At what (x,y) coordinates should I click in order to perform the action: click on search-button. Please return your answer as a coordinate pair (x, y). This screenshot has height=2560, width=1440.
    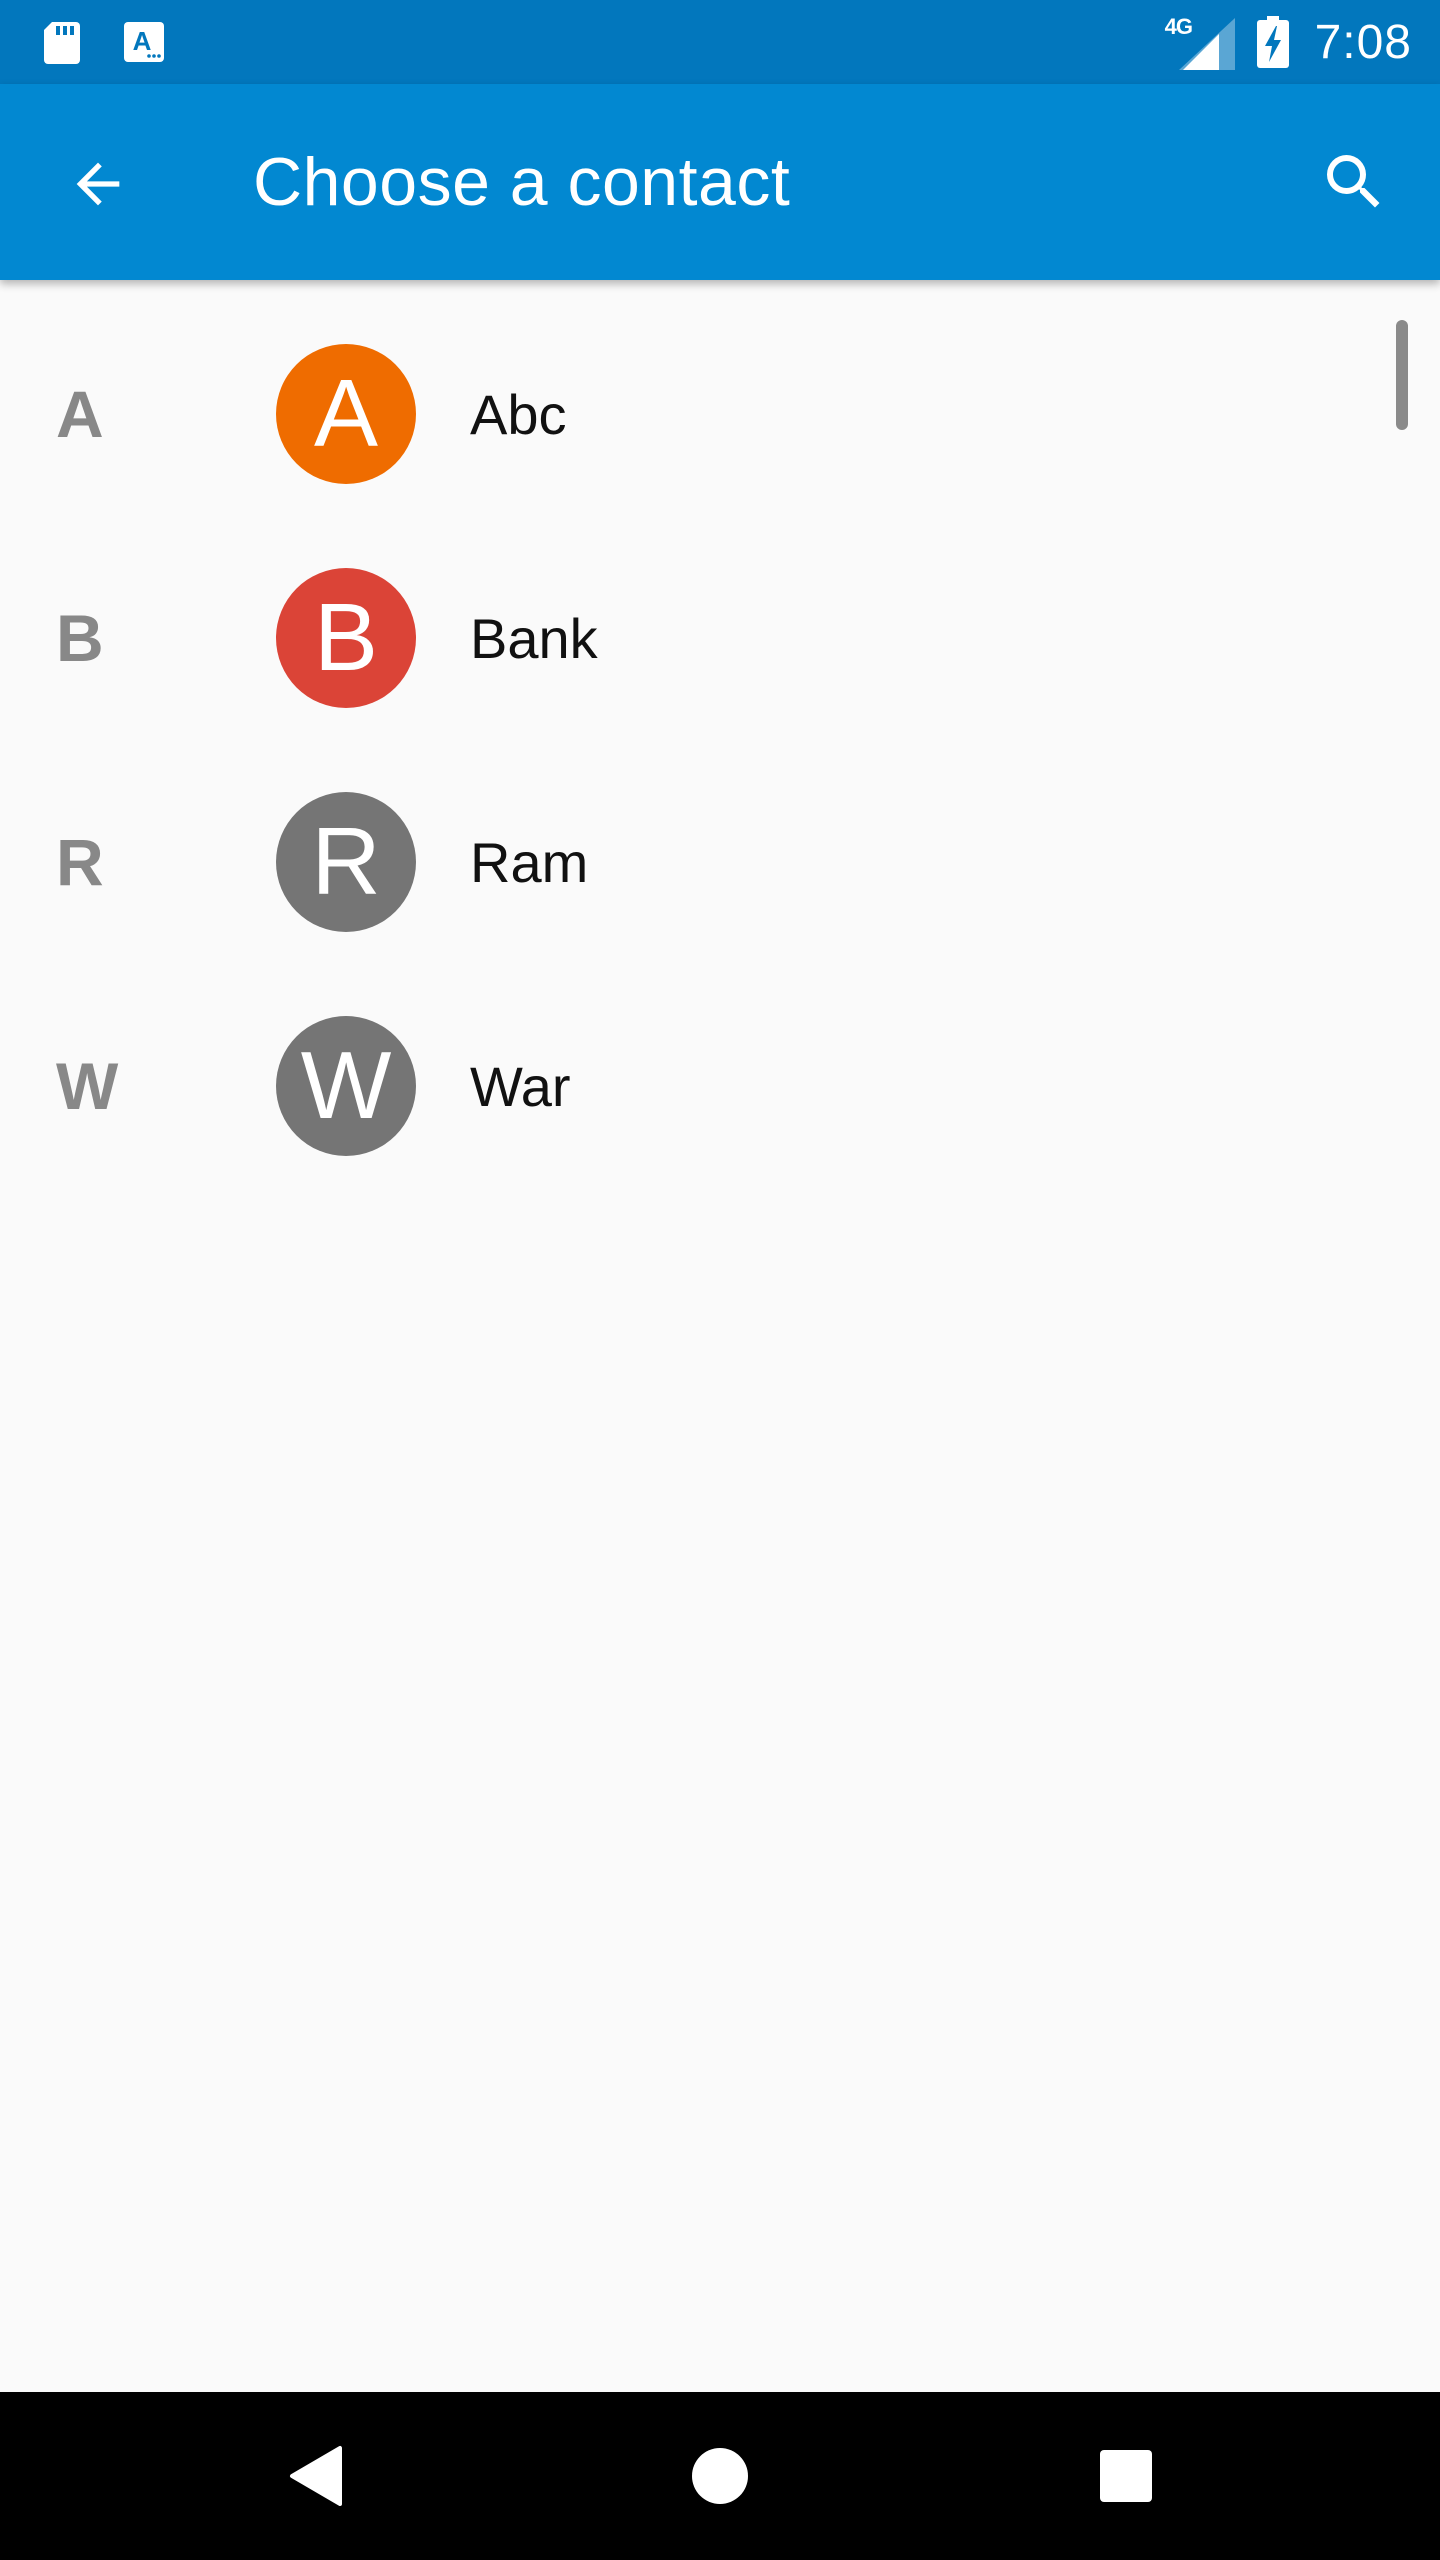
    Looking at the image, I should click on (1354, 182).